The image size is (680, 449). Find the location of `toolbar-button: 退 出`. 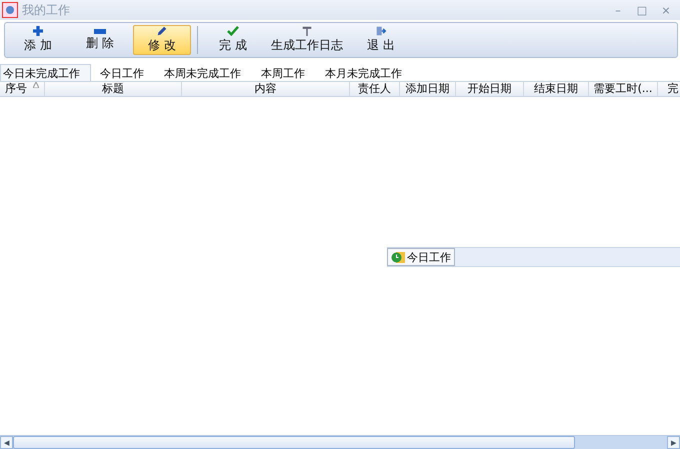

toolbar-button: 退 出 is located at coordinates (381, 40).